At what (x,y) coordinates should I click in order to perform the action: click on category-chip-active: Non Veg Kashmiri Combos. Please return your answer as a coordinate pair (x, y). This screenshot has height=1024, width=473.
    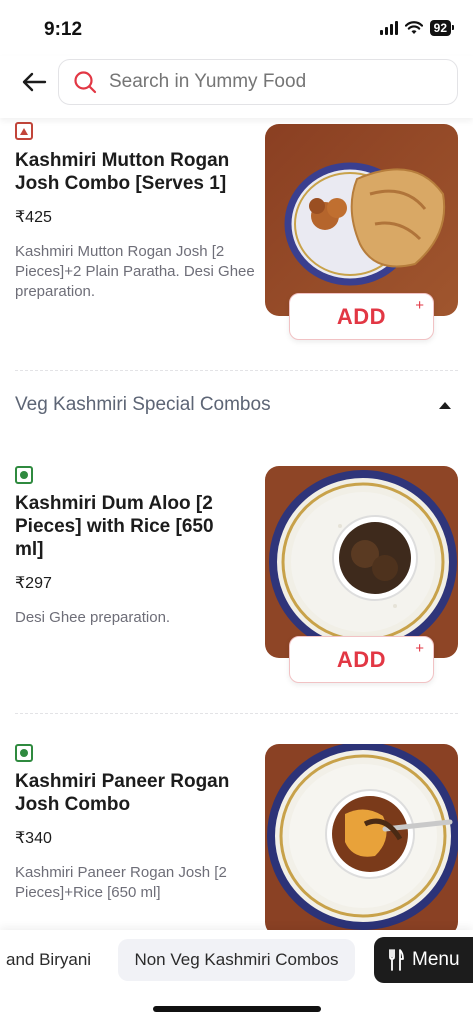
    Looking at the image, I should click on (236, 960).